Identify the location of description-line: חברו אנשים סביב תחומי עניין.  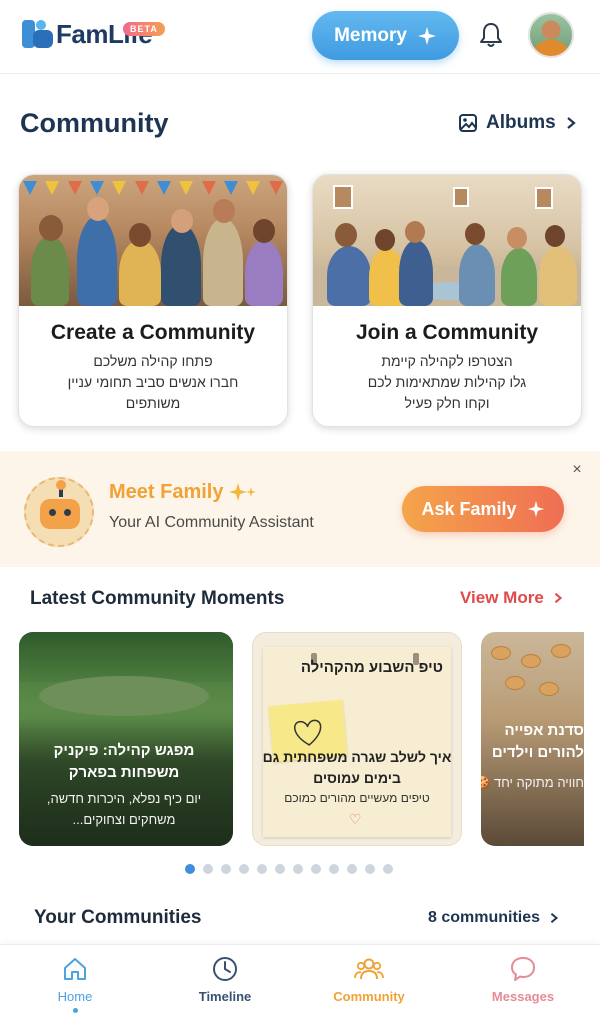
(153, 382).